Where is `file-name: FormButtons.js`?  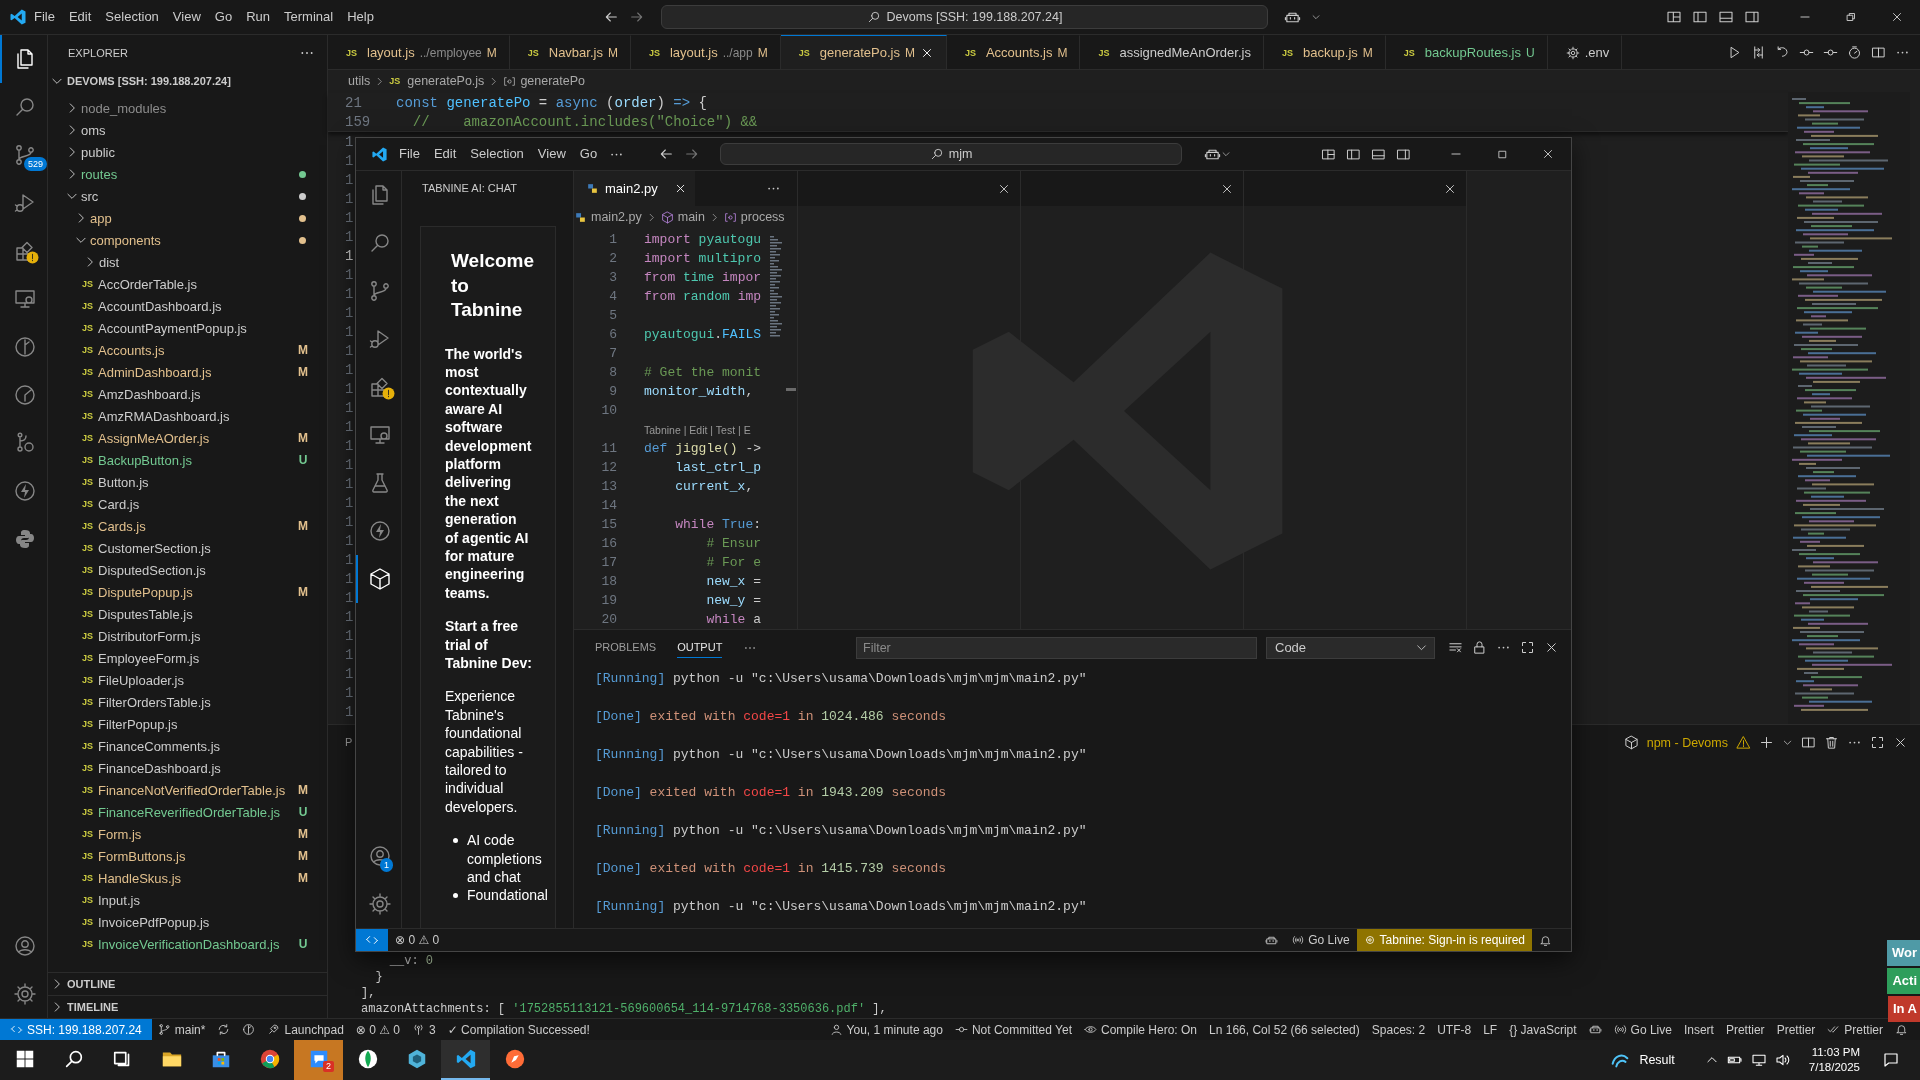 file-name: FormButtons.js is located at coordinates (196, 856).